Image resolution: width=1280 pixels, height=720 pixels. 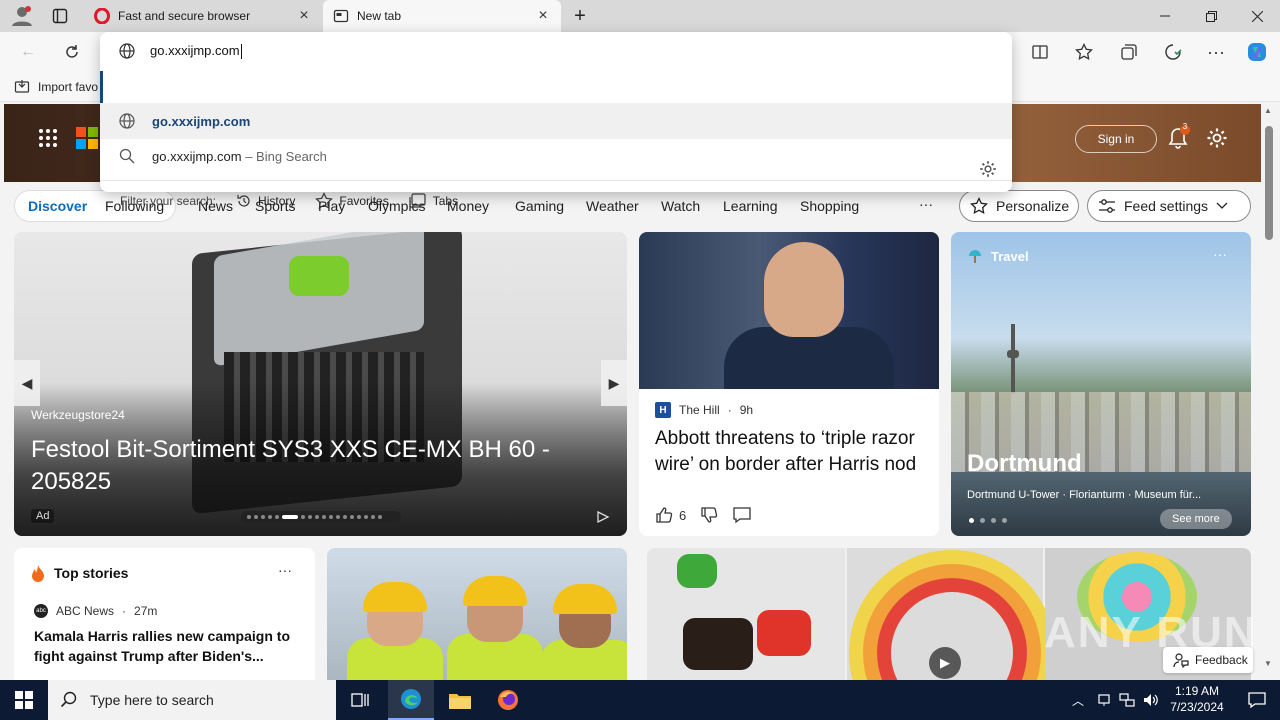 I want to click on tab-fast-secure-browser: Fast and secure browser ×, so click(x=203, y=16).